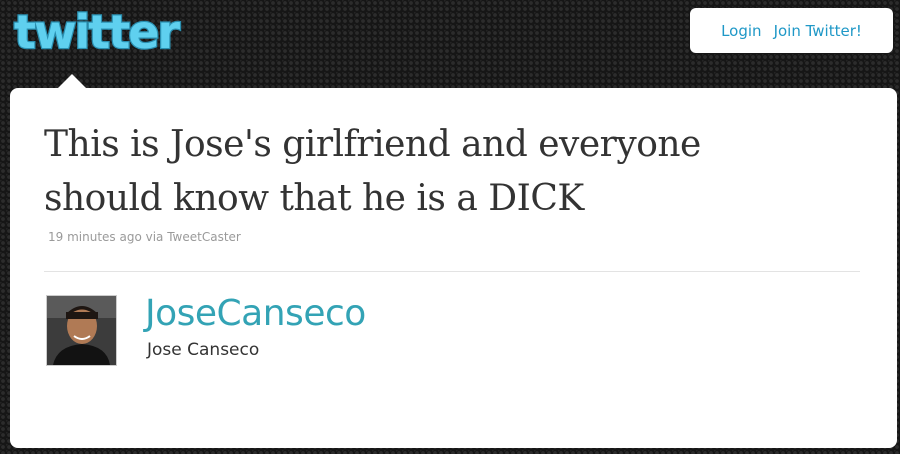 This screenshot has height=454, width=900. What do you see at coordinates (741, 31) in the screenshot?
I see `login-link: Login` at bounding box center [741, 31].